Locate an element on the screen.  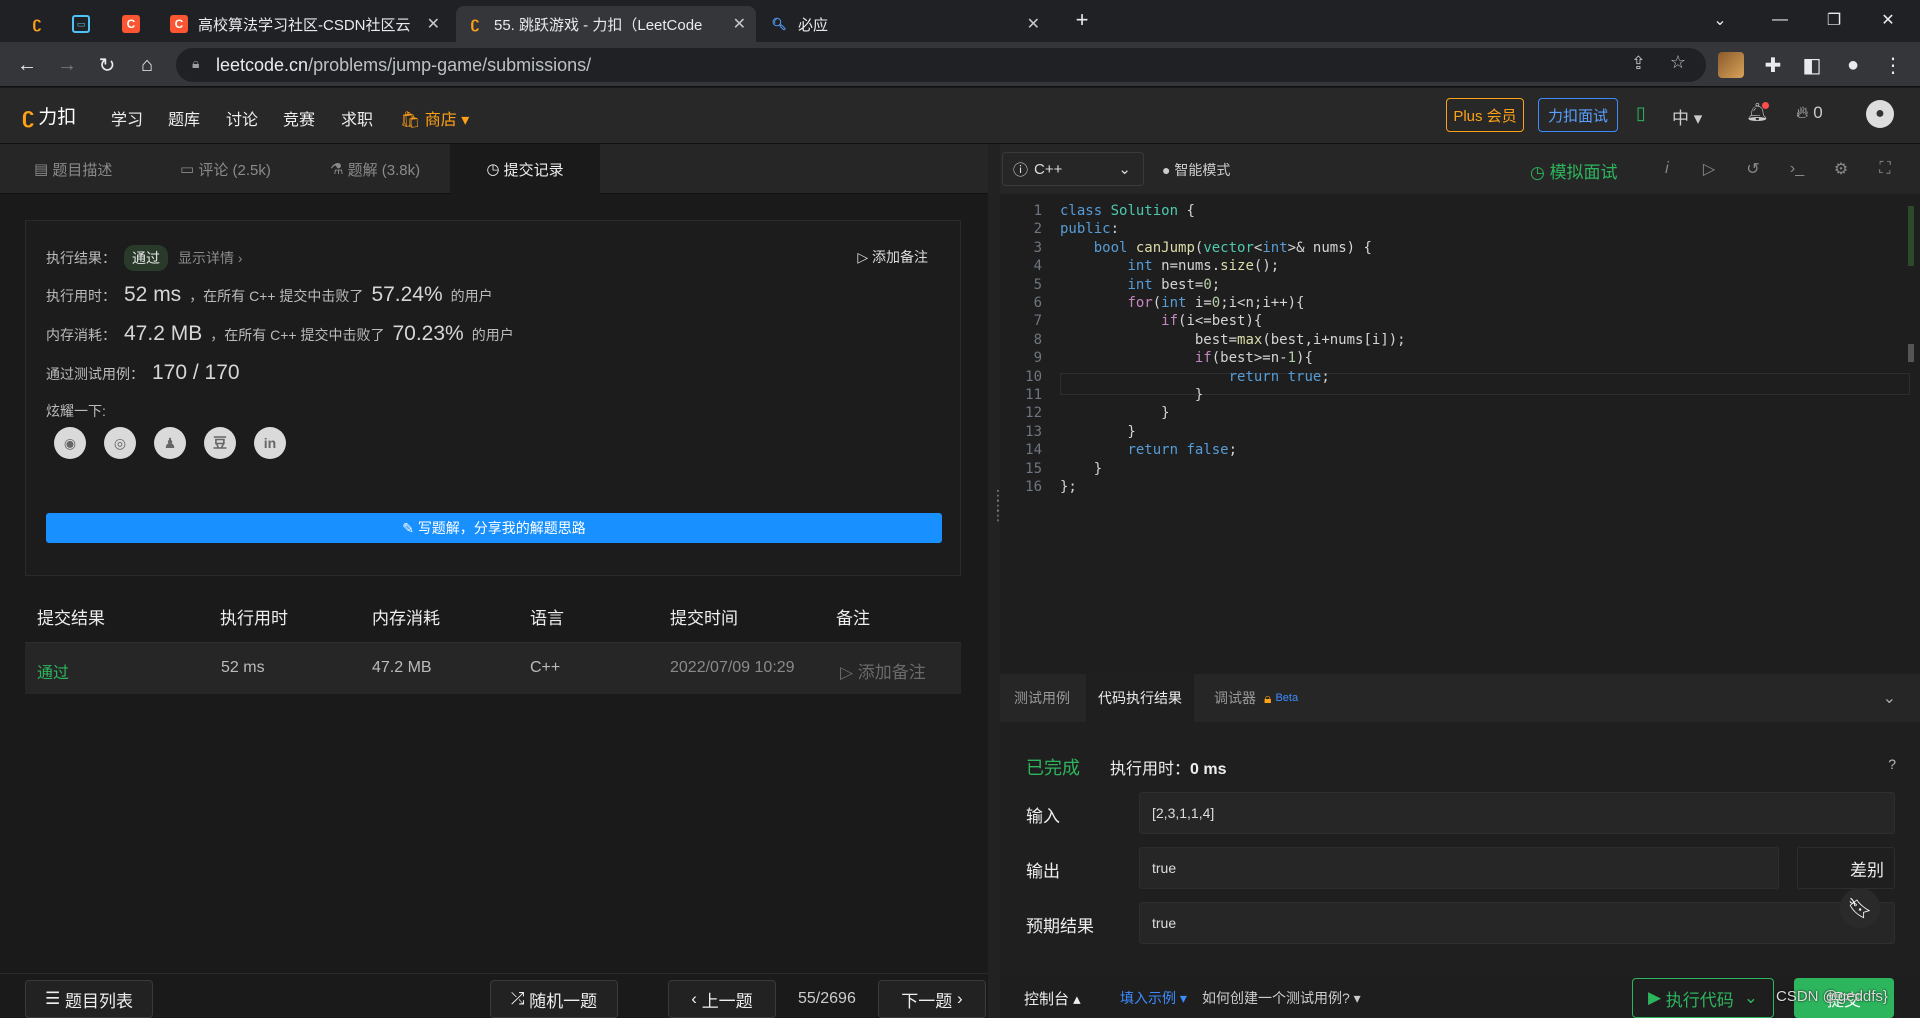
browser-tab-pinned-3: C is located at coordinates (133, 24).